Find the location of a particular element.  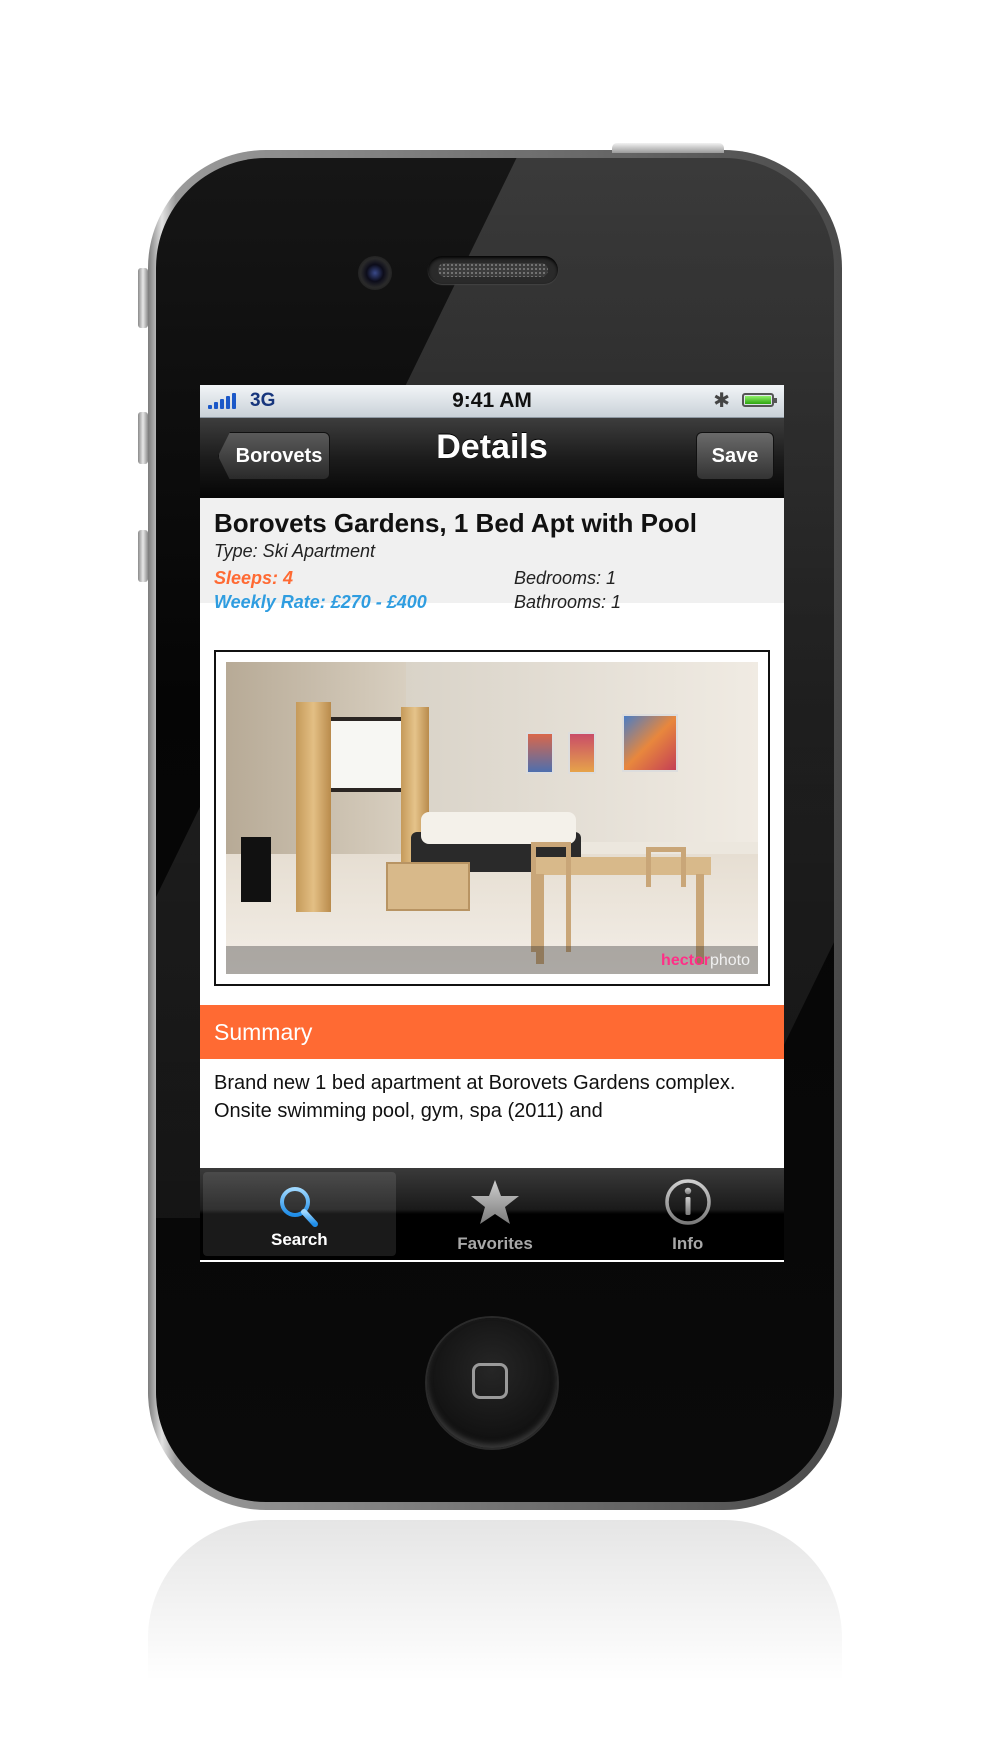

bedrooms-value: Bedrooms: 1 is located at coordinates (565, 578).